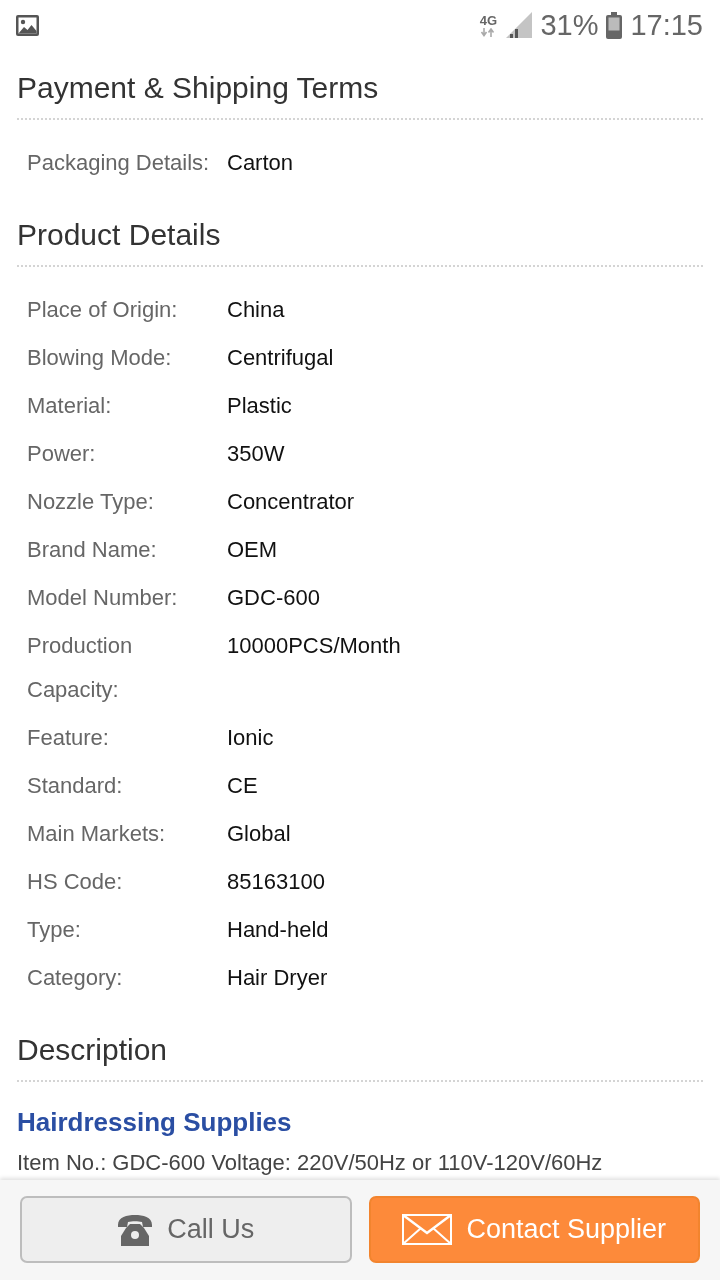 Image resolution: width=720 pixels, height=1280 pixels. I want to click on image-icon, so click(27, 25).